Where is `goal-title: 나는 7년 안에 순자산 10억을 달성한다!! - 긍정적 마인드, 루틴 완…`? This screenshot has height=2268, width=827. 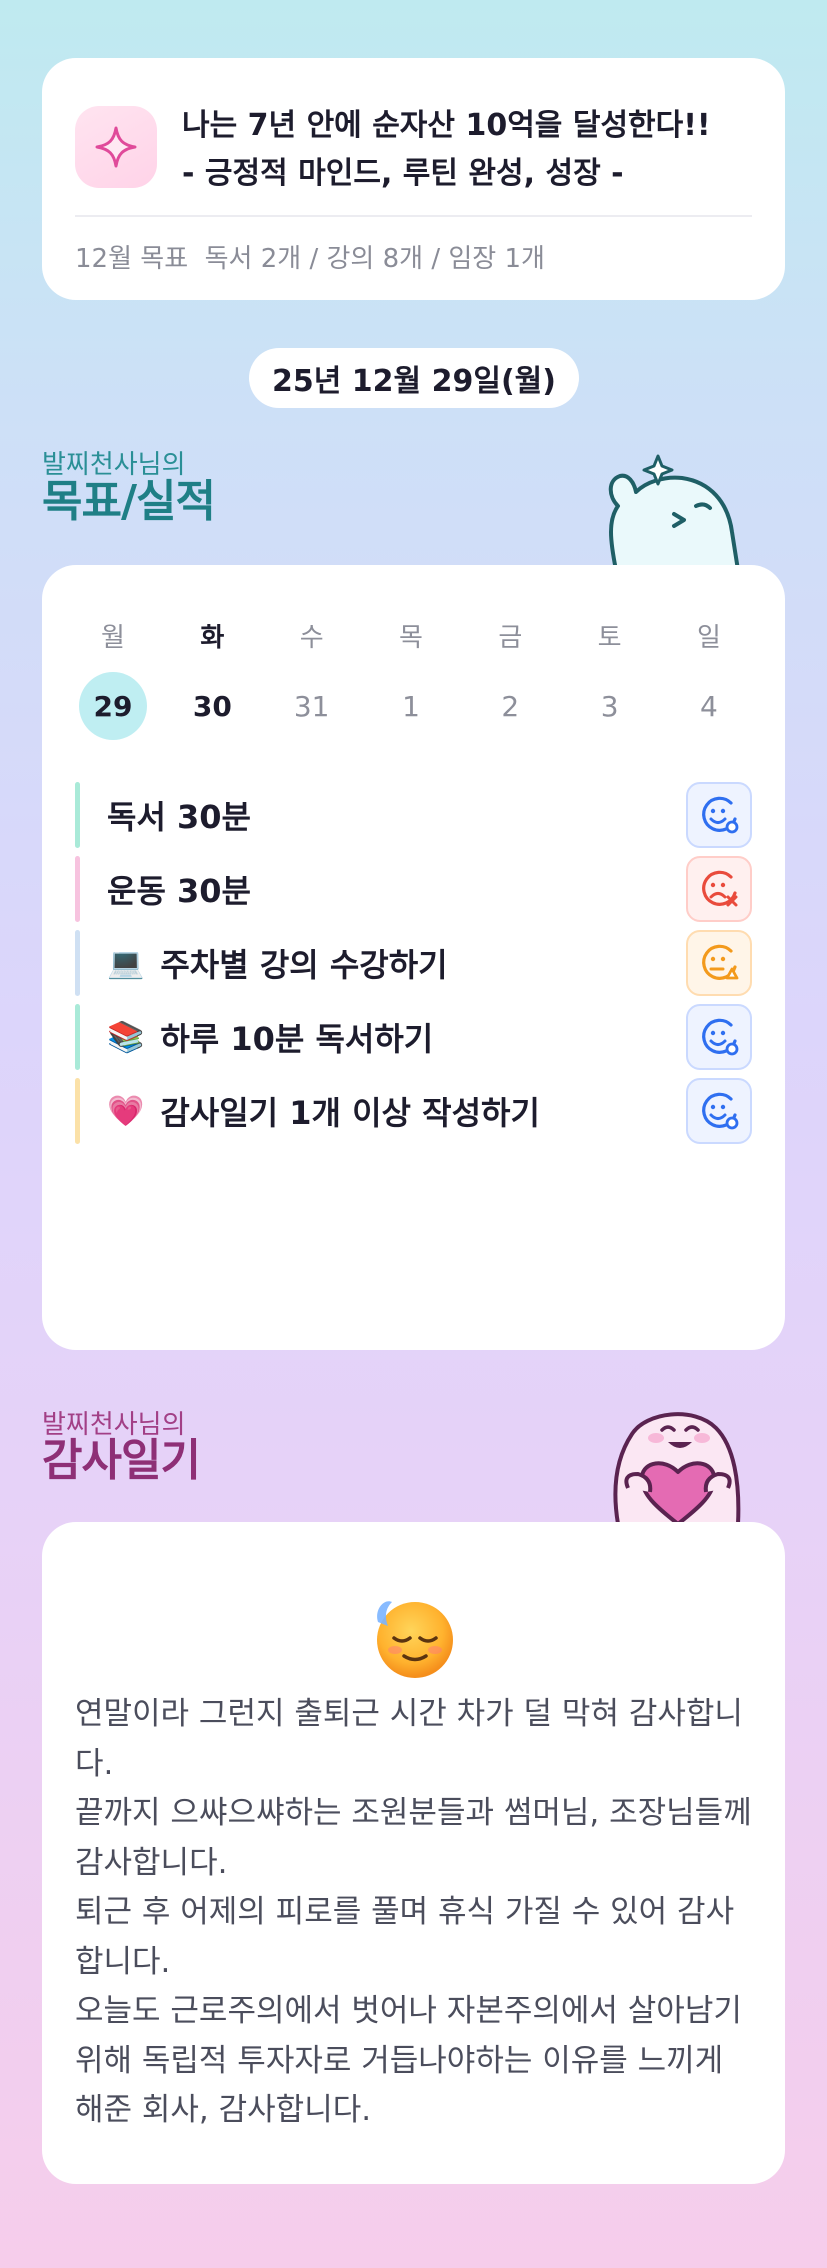
goal-title: 나는 7년 안에 순자산 10억을 달성한다!! - 긍정적 마인드, 루틴 완… is located at coordinates (477, 150).